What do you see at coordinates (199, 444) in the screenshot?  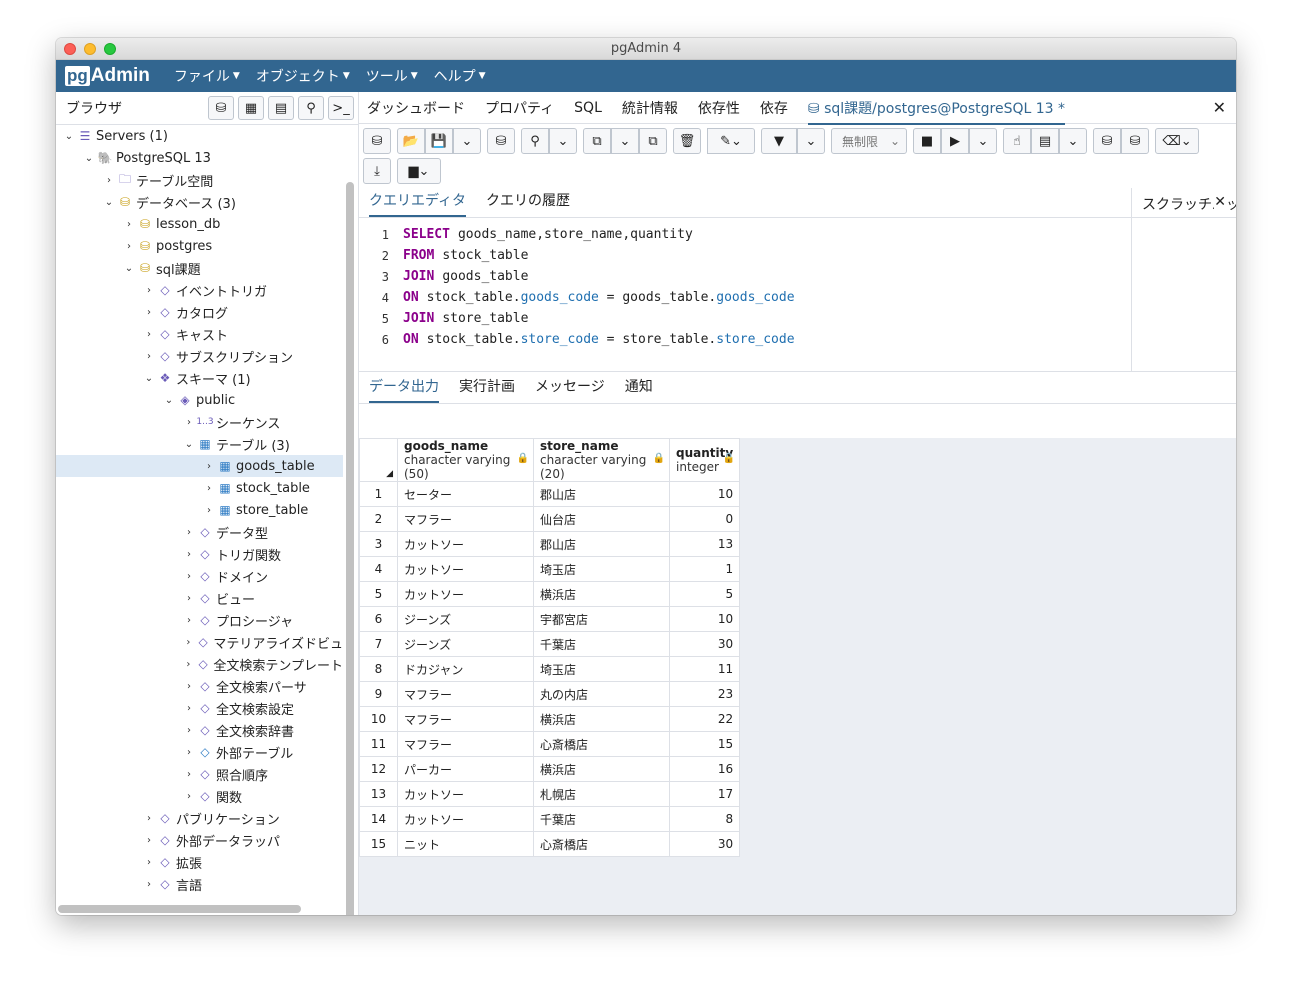 I see `tree-node: ⌄ ▦ テーブル (3)` at bounding box center [199, 444].